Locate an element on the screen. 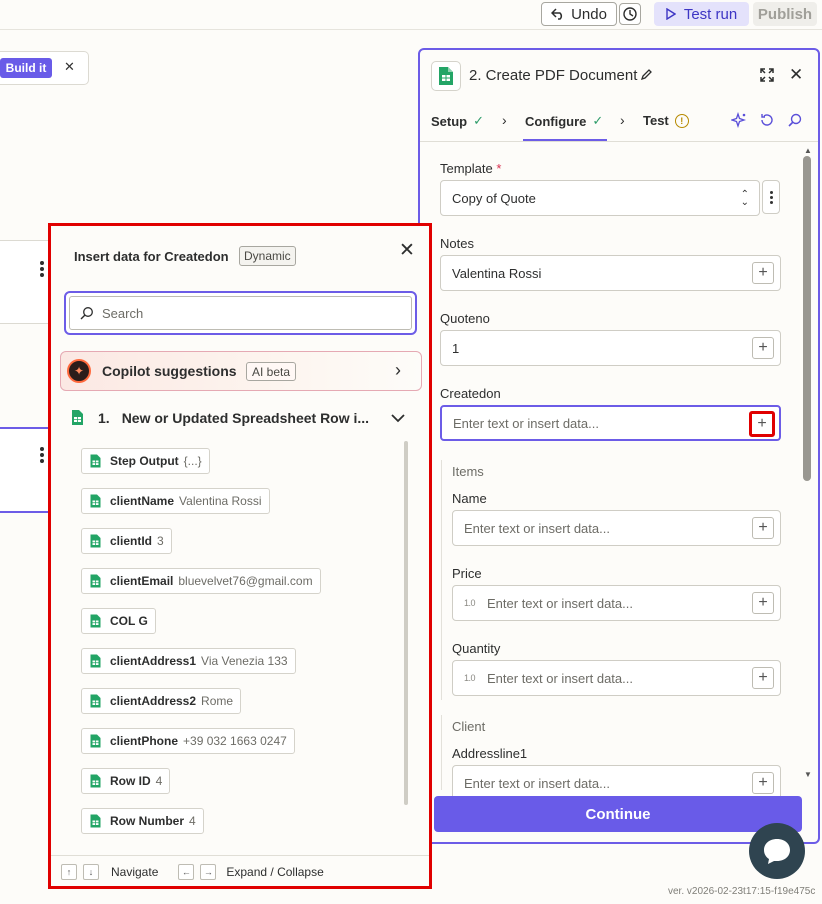  data-item-key: clientId is located at coordinates (131, 541).